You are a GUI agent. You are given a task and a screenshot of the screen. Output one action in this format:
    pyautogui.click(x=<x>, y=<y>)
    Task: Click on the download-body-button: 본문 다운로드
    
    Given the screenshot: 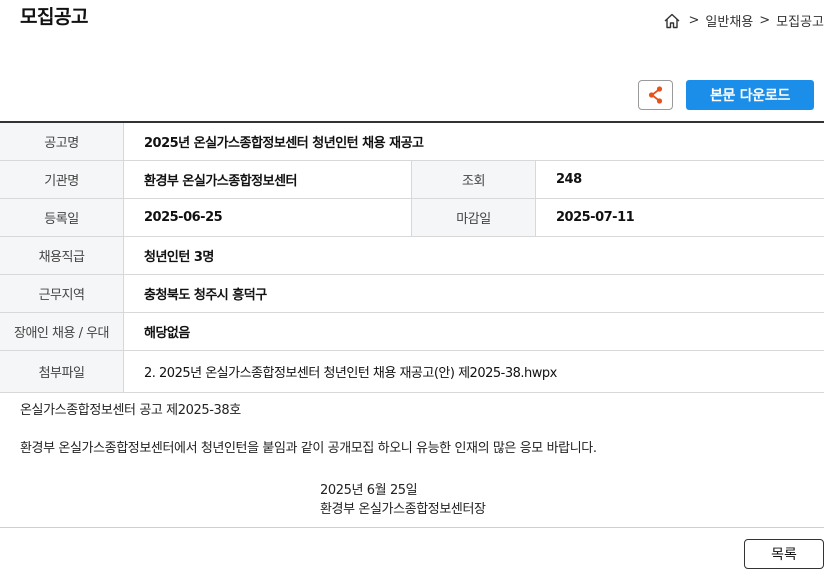 What is the action you would take?
    pyautogui.click(x=750, y=95)
    